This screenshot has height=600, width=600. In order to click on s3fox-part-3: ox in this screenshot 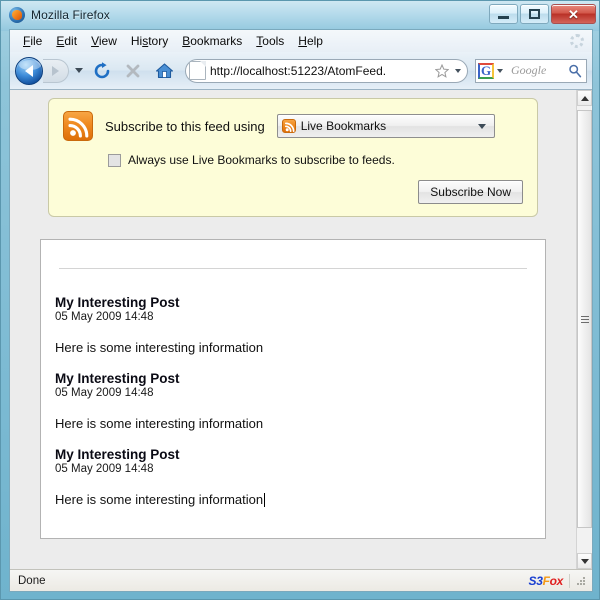, I will do `click(556, 580)`.